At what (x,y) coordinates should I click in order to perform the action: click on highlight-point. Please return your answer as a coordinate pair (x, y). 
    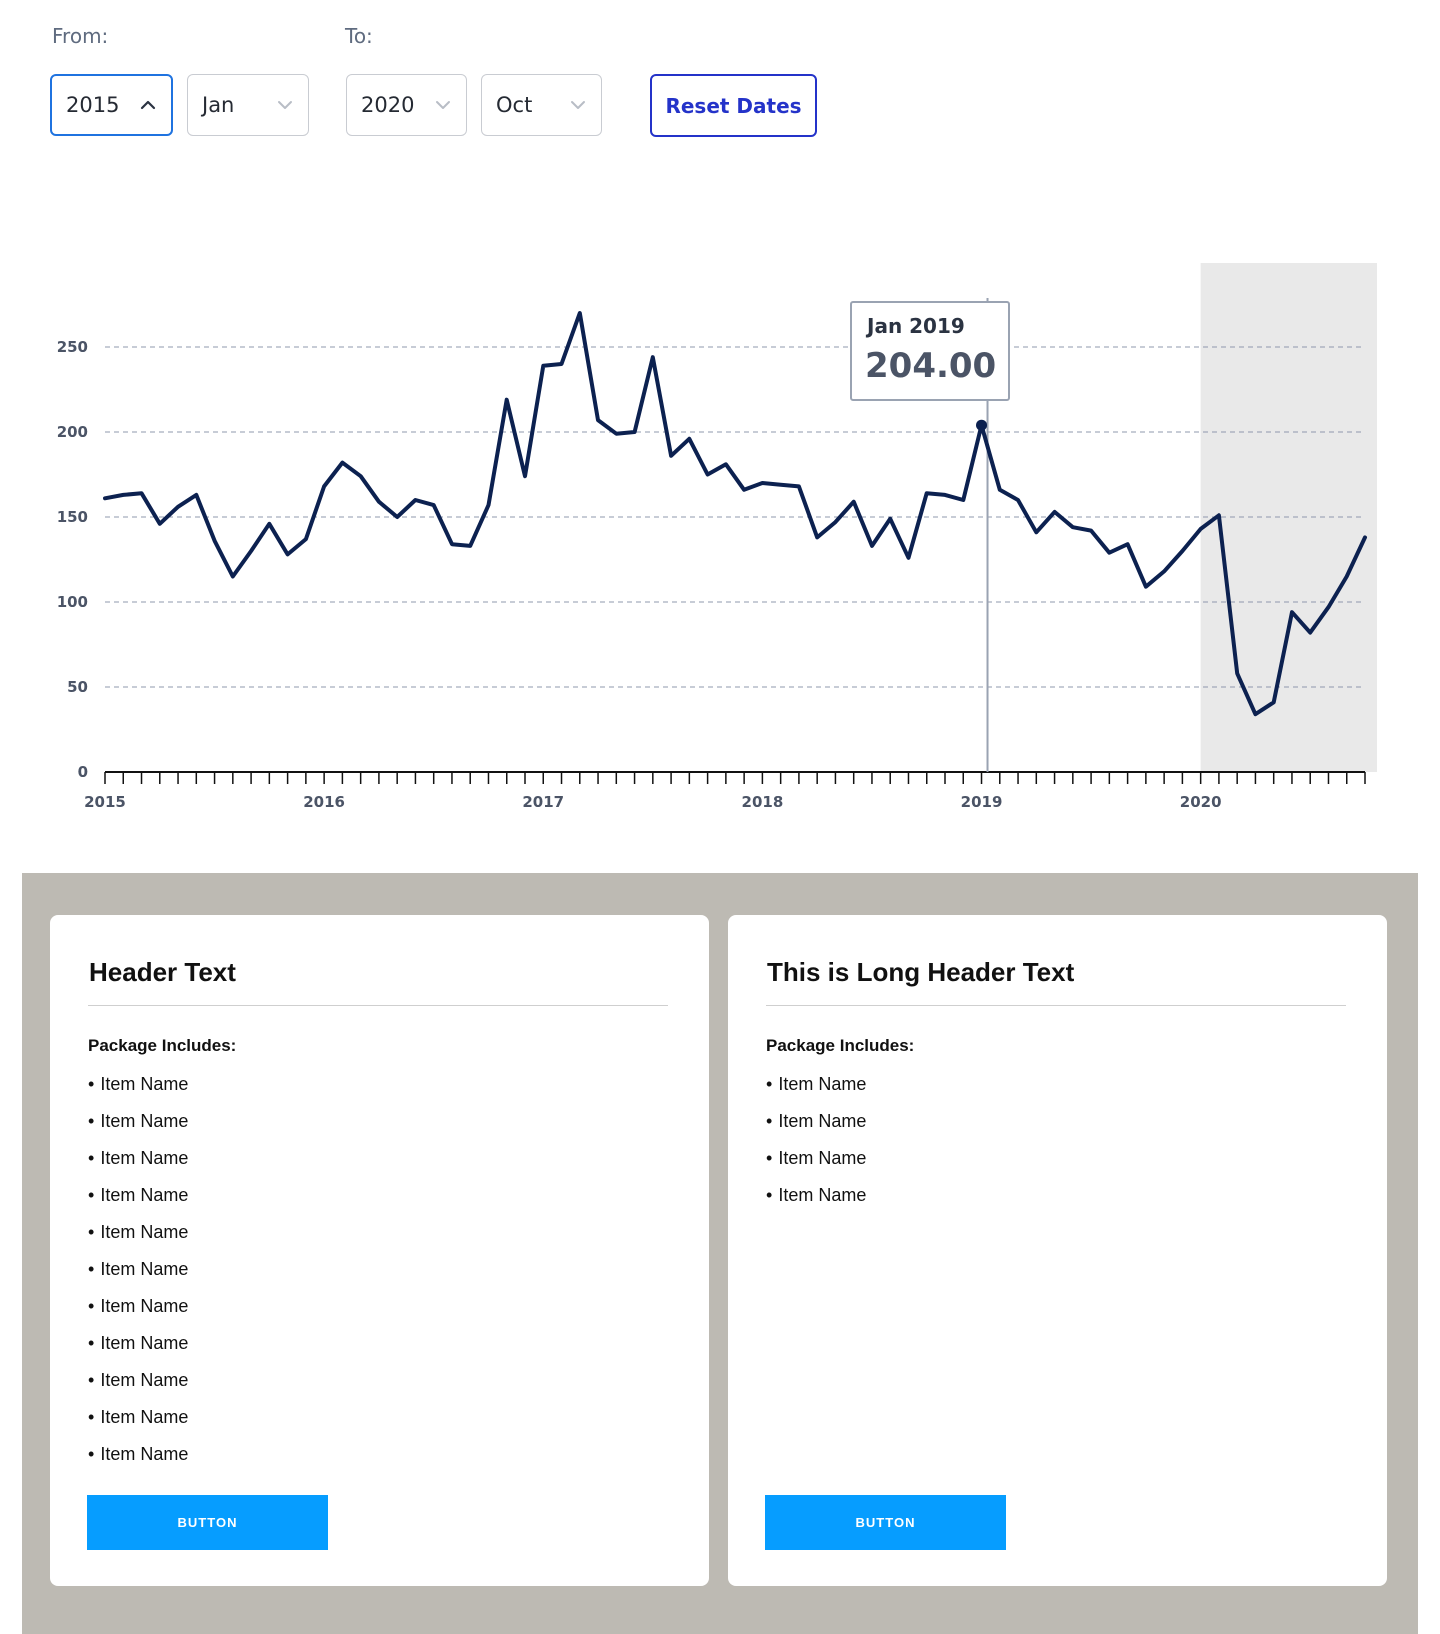
    Looking at the image, I should click on (982, 425).